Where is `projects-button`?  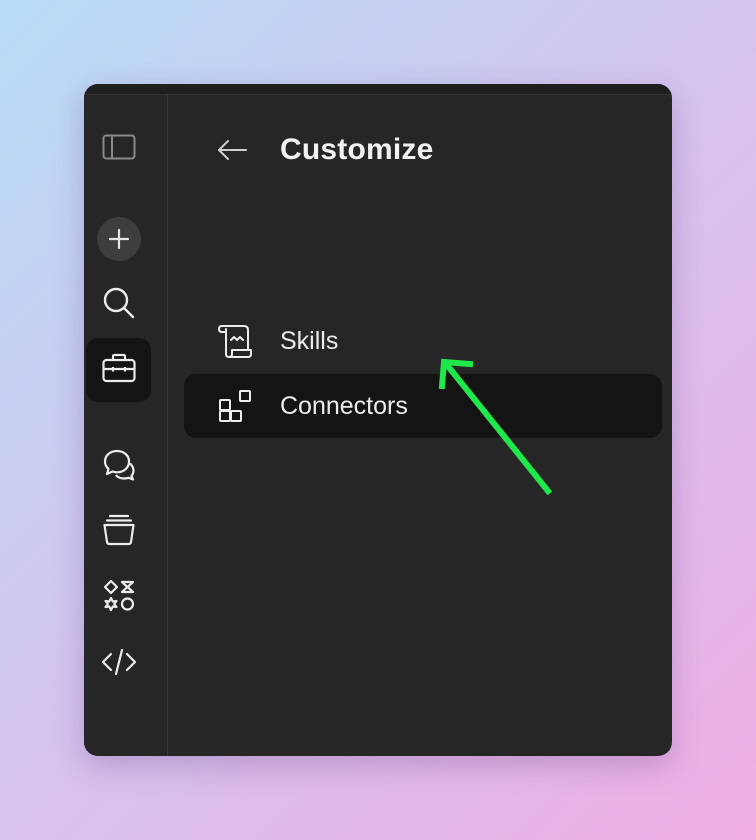 projects-button is located at coordinates (118, 532).